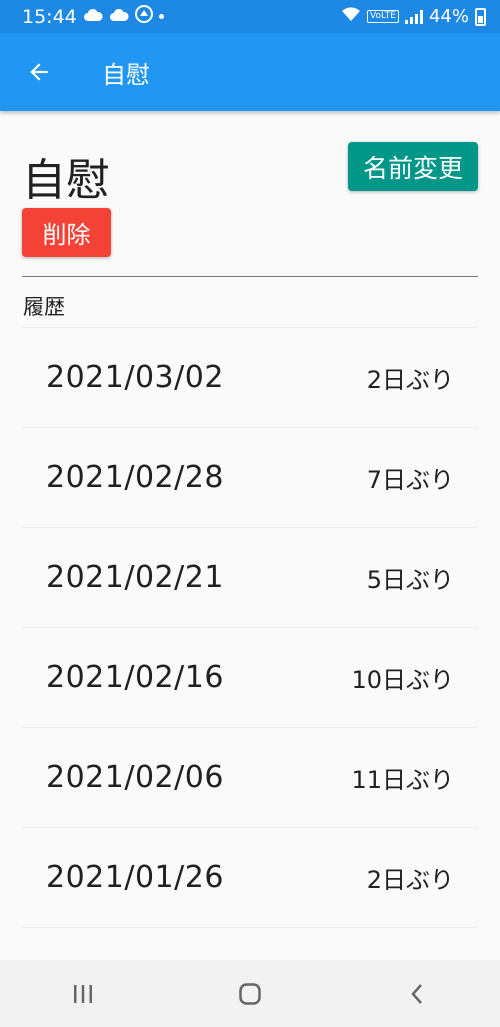 The height and width of the screenshot is (1027, 500). Describe the element at coordinates (250, 72) in the screenshot. I see `app-bar: 自慰` at that location.